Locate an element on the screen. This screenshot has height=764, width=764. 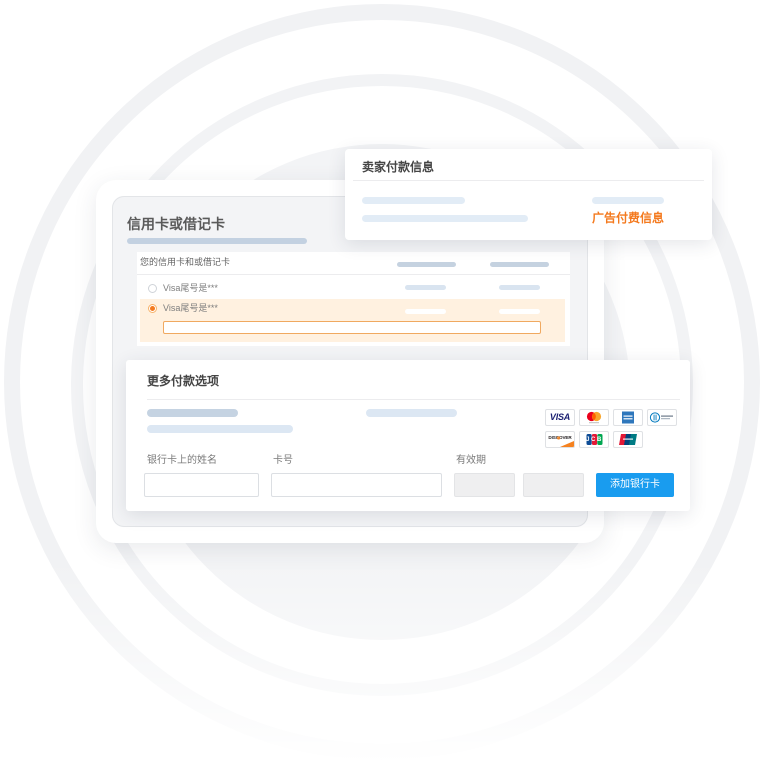
visa-logo: VISA is located at coordinates (560, 417).